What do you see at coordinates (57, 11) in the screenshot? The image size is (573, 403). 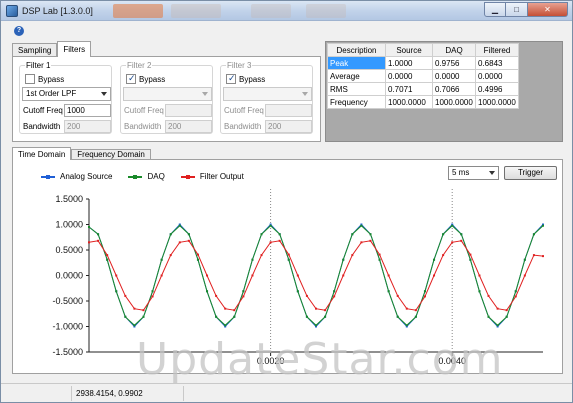 I see `window-title: DSP Lab [1.3.0.0]` at bounding box center [57, 11].